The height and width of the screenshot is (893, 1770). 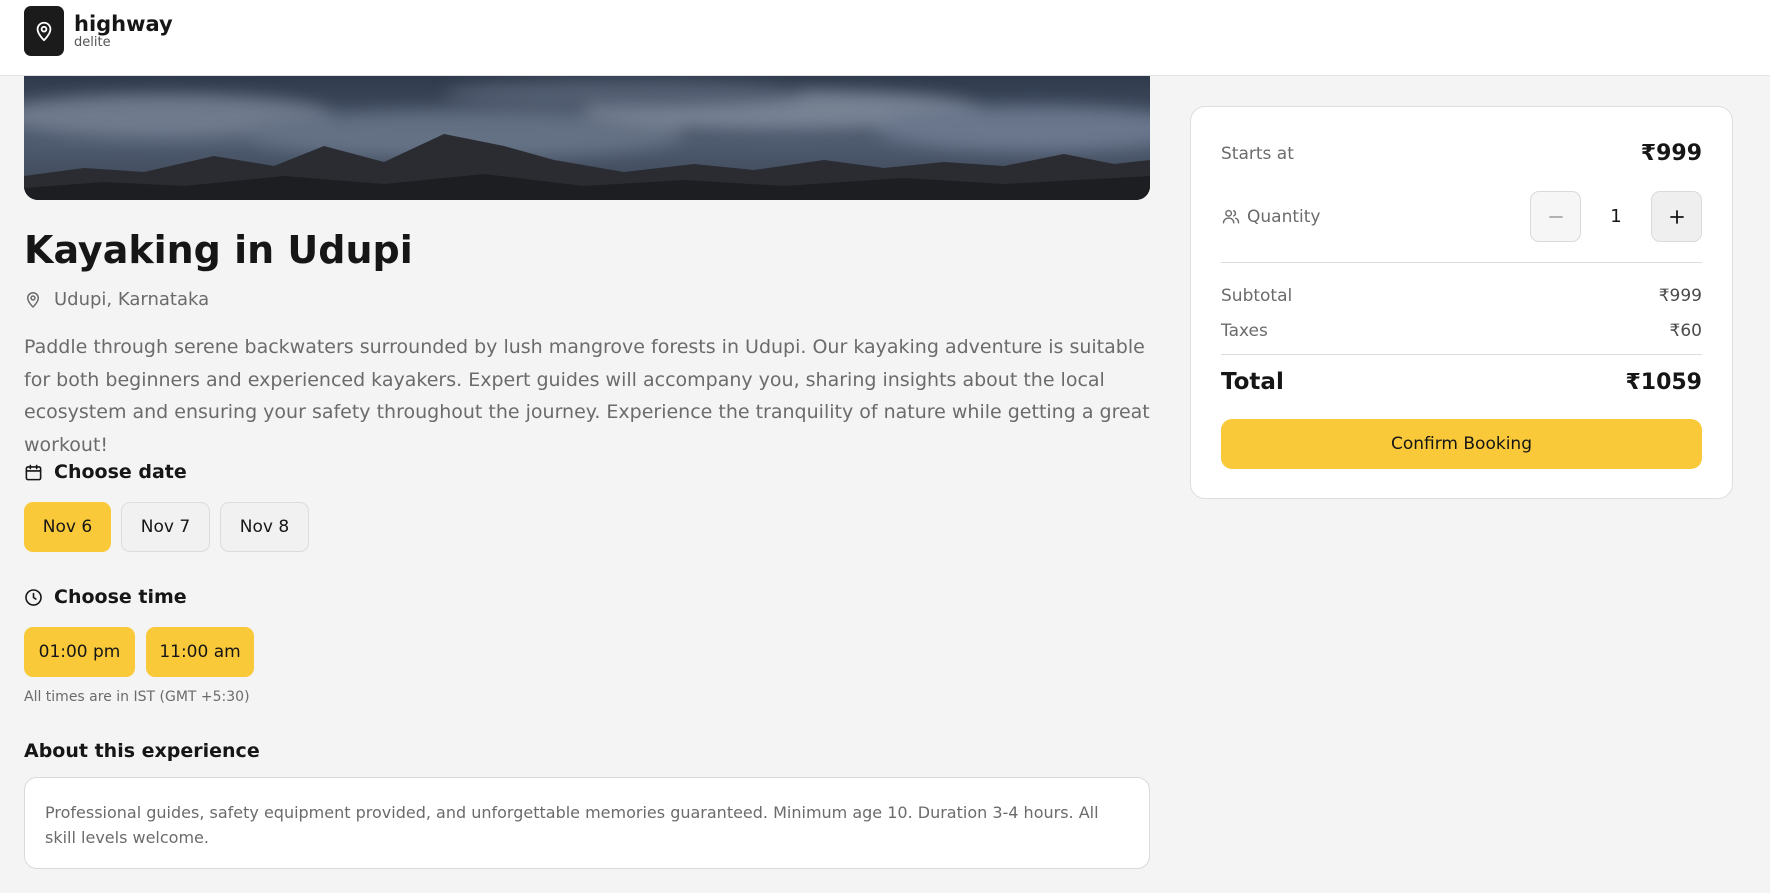 I want to click on plus-icon, so click(x=1676, y=216).